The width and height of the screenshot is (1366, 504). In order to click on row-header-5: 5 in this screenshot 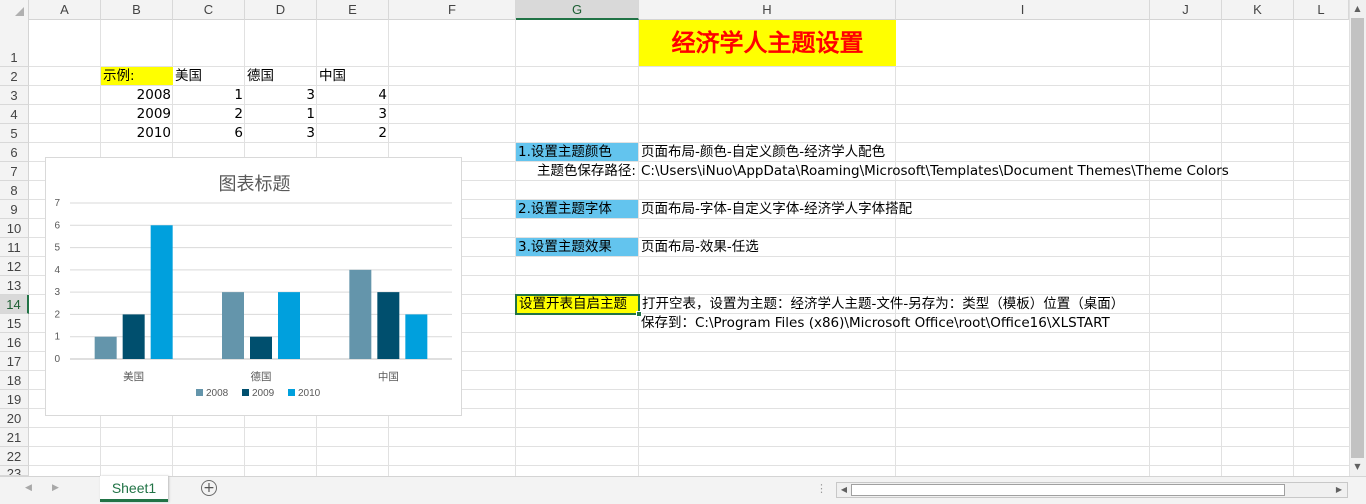, I will do `click(14, 133)`.